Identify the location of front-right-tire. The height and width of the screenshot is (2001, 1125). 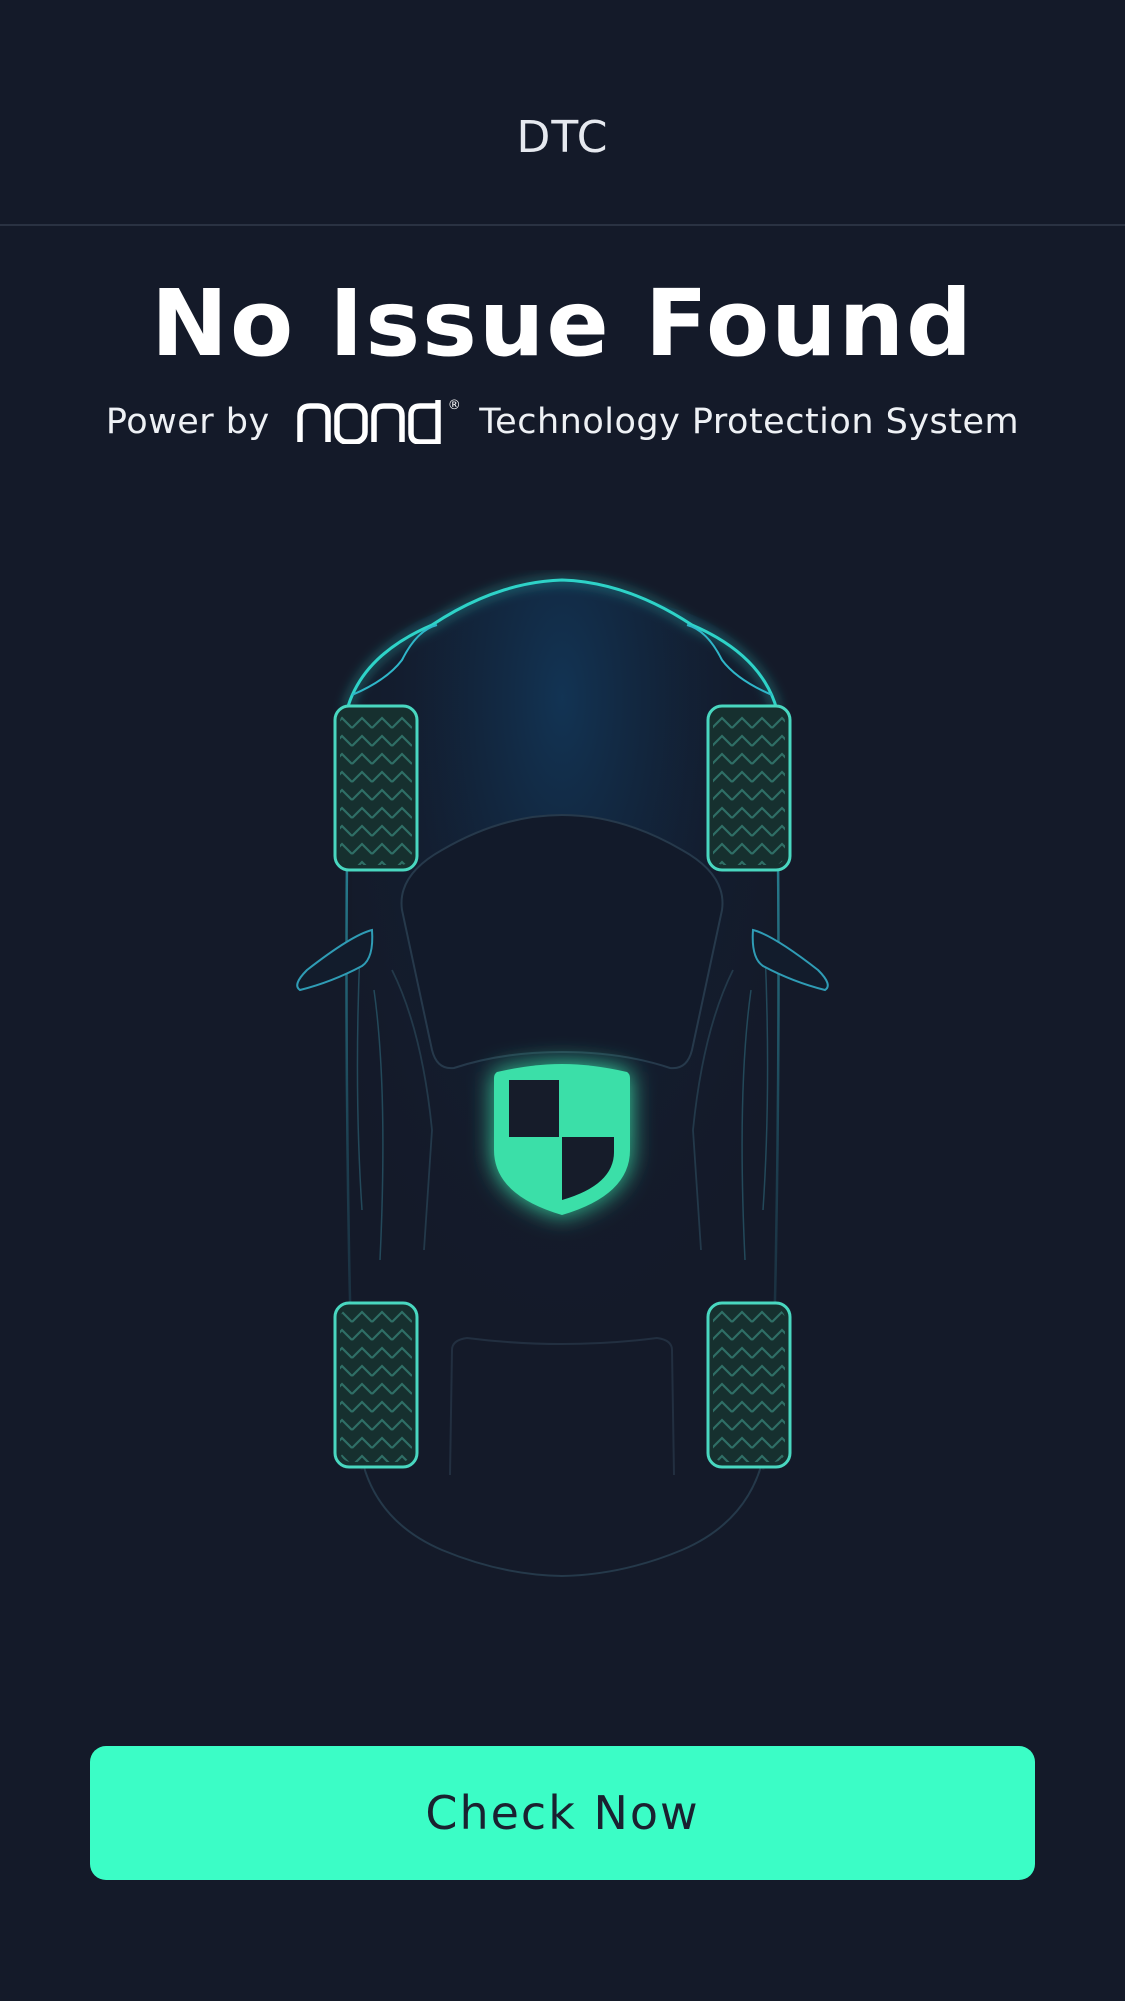
(749, 788).